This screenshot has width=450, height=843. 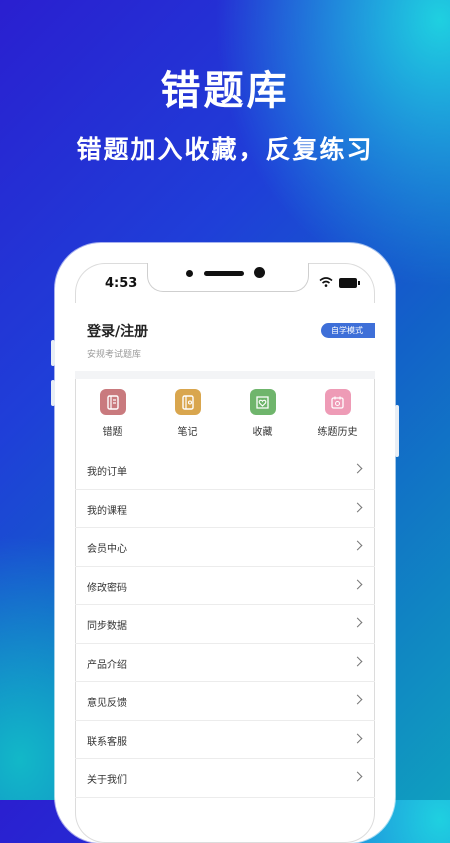 What do you see at coordinates (225, 701) in the screenshot?
I see `menu-item-feedback: 意见反馈` at bounding box center [225, 701].